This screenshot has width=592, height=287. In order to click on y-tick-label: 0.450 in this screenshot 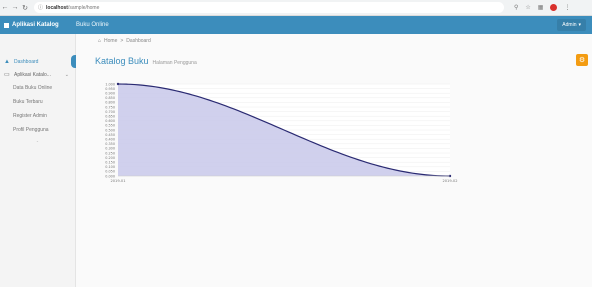, I will do `click(110, 135)`.